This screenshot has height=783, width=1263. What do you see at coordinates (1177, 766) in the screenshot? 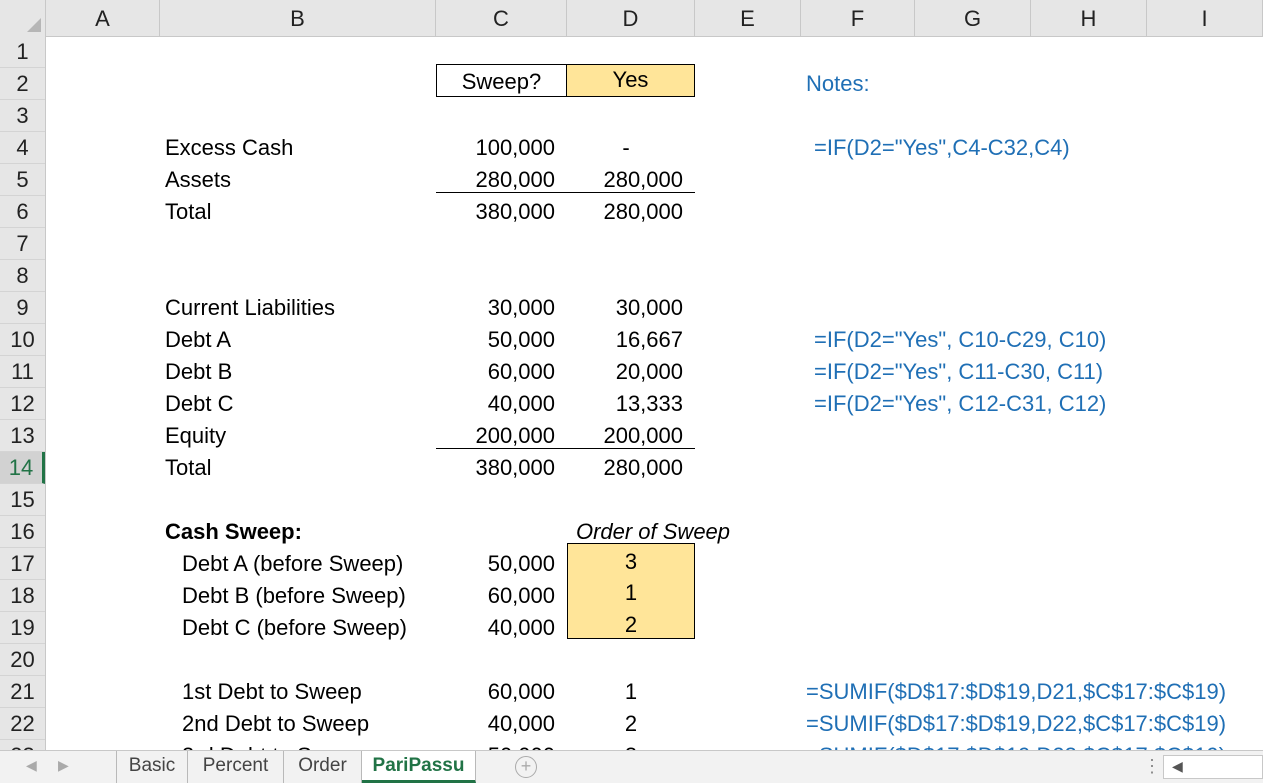
I see `scroll-left-arrow-icon: ◀` at bounding box center [1177, 766].